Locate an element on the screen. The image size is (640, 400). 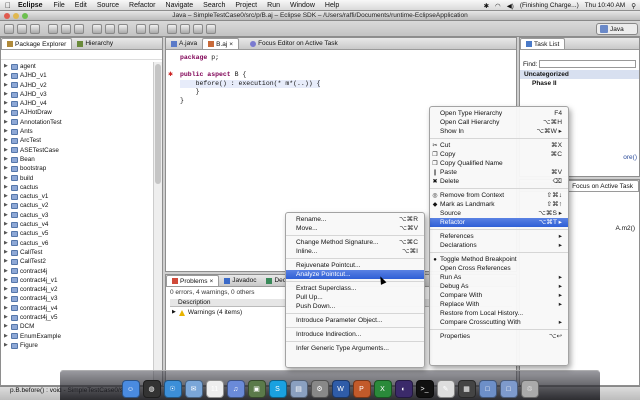
menu-item-remove-from-context: ◎ Remove from Context ⇧⌘↓ is located at coordinates (499, 195).